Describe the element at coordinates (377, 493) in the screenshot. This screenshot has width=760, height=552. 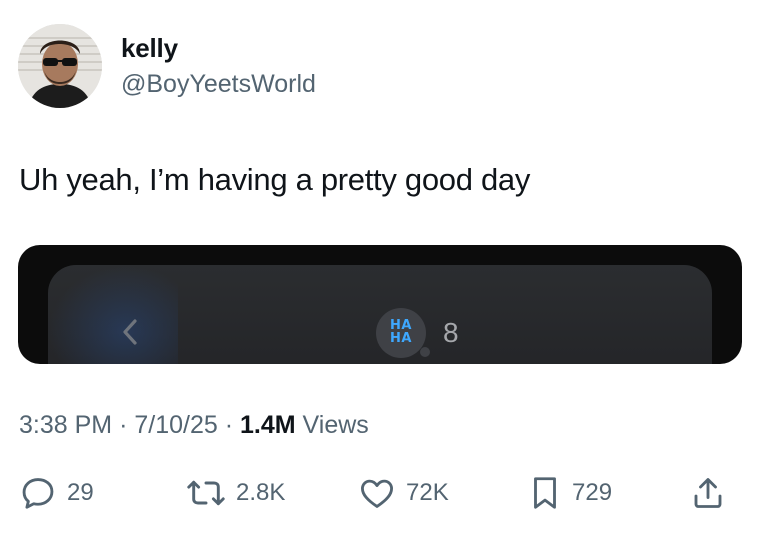
I see `heart-icon` at that location.